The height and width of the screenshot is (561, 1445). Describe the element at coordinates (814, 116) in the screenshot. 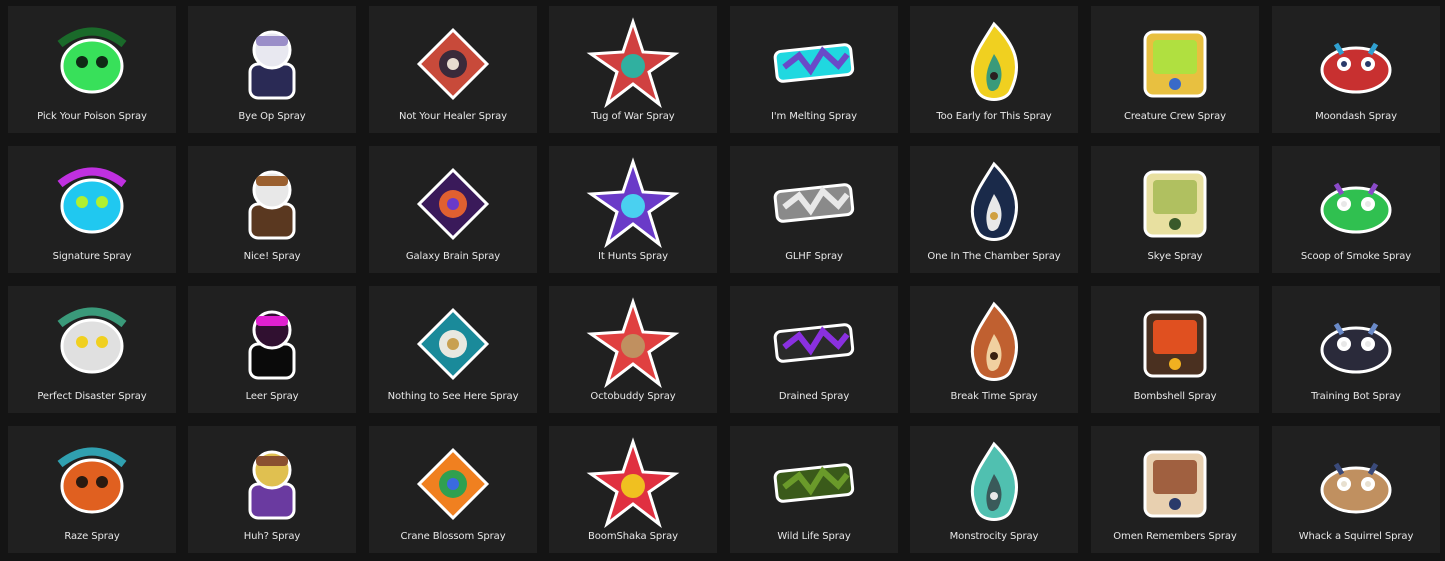

I see `spray-name: I'm Melting Spray` at that location.